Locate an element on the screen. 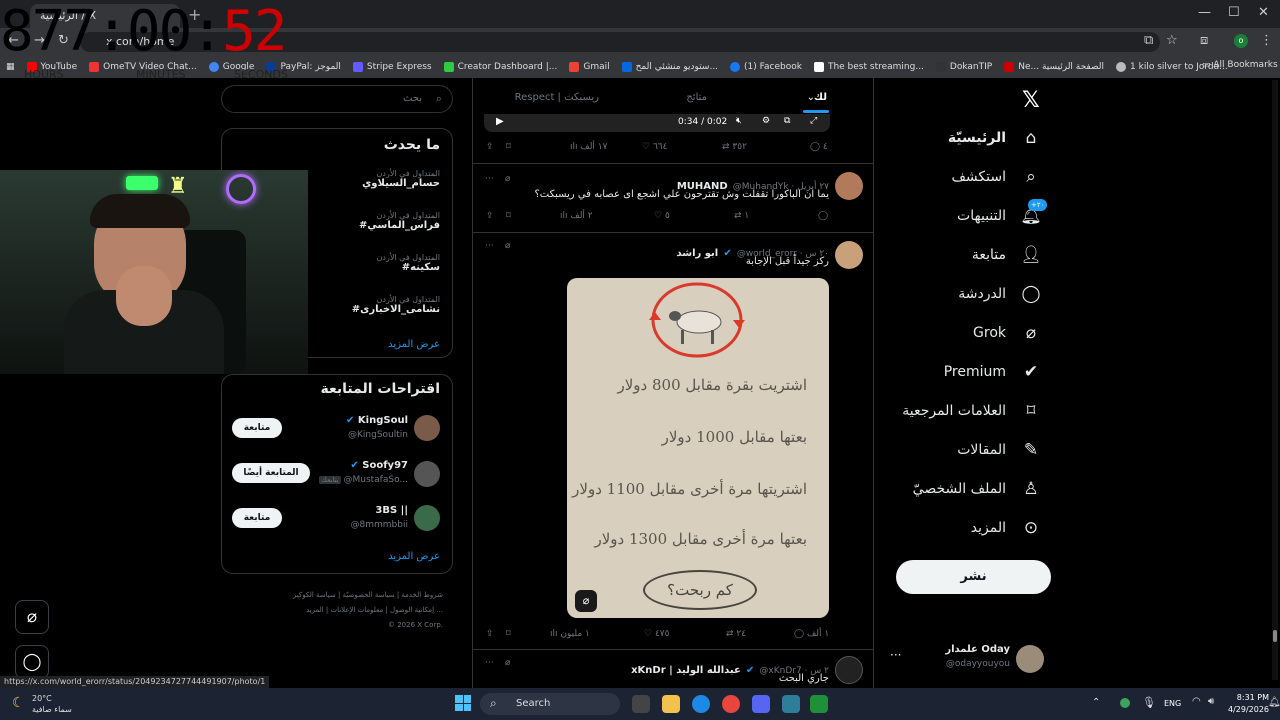 Image resolution: width=1280 pixels, height=720 pixels. grok-float-button: ⌀ is located at coordinates (32, 617).